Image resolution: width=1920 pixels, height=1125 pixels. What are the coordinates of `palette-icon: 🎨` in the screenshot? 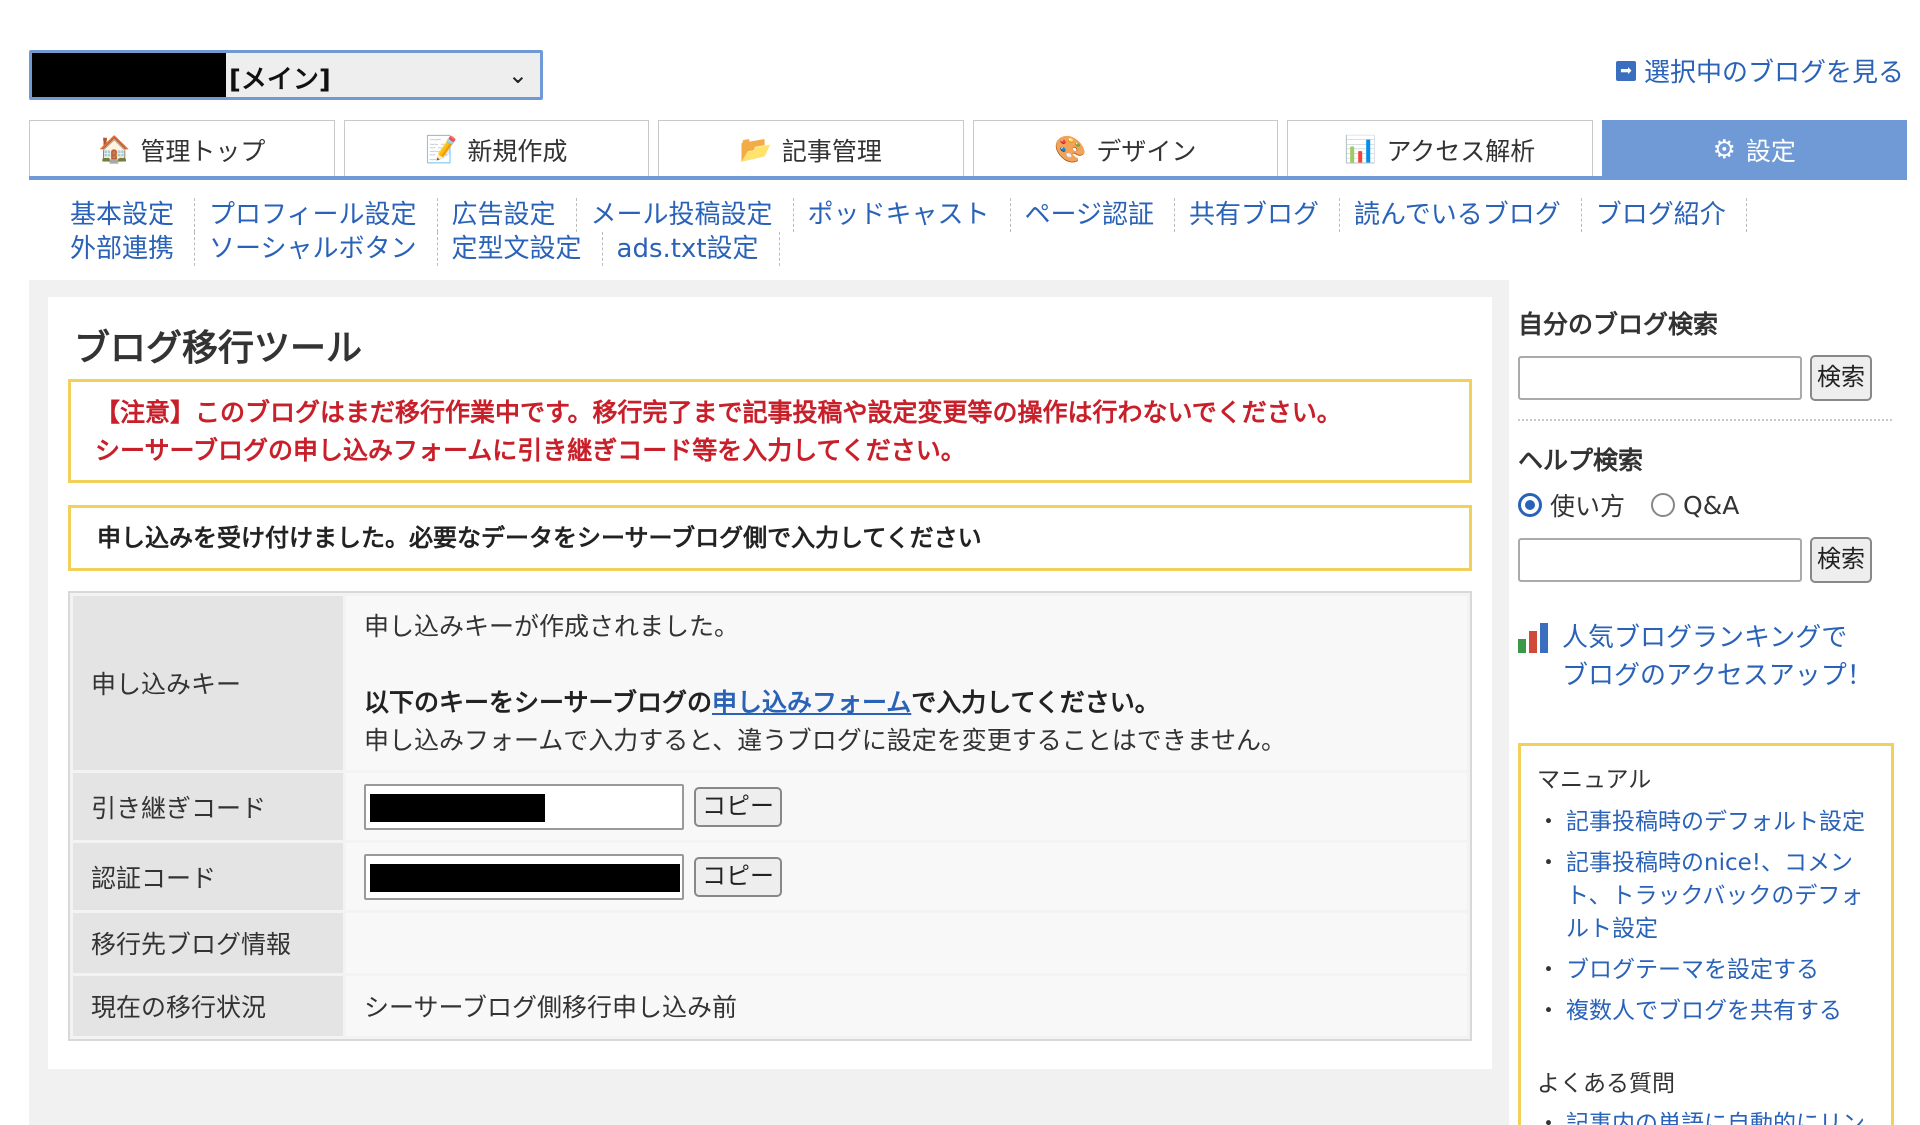 It's located at (1070, 149).